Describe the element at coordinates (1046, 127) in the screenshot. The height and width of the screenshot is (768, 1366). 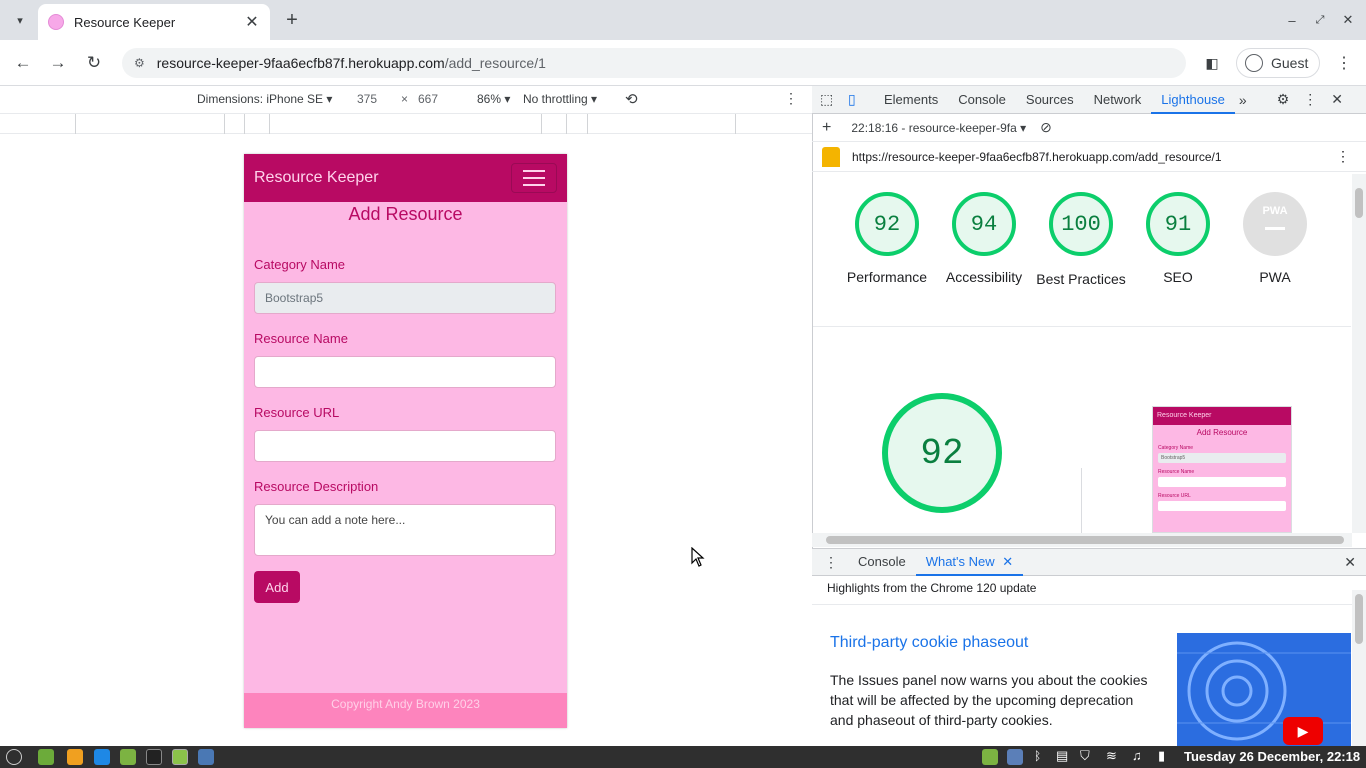
I see `clear-reports-icon: ⊘` at that location.